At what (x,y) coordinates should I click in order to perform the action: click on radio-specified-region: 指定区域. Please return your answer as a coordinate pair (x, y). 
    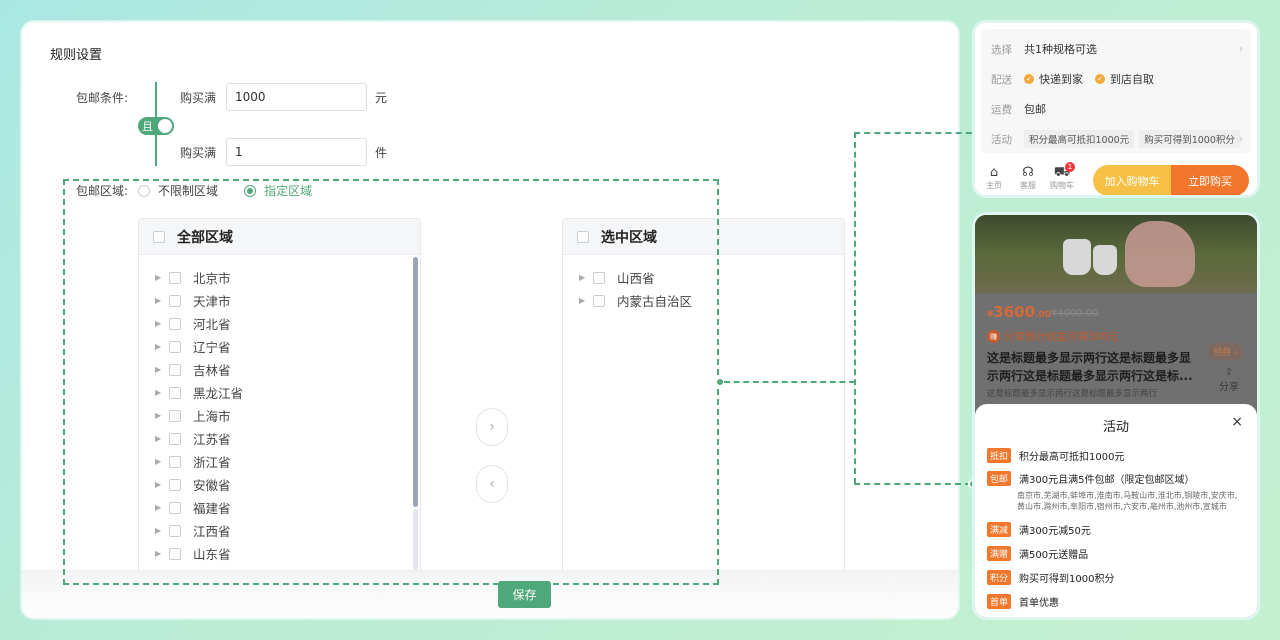
    Looking at the image, I should click on (278, 190).